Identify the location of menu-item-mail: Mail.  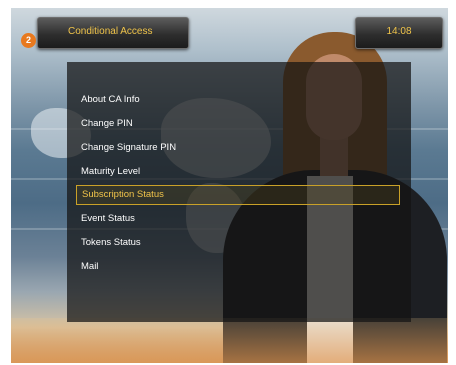
(238, 267).